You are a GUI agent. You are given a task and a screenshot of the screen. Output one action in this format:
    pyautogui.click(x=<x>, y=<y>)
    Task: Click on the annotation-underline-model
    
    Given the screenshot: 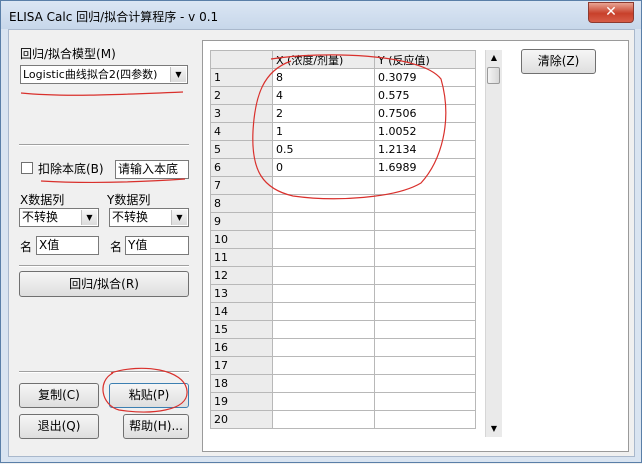 What is the action you would take?
    pyautogui.click(x=102, y=93)
    